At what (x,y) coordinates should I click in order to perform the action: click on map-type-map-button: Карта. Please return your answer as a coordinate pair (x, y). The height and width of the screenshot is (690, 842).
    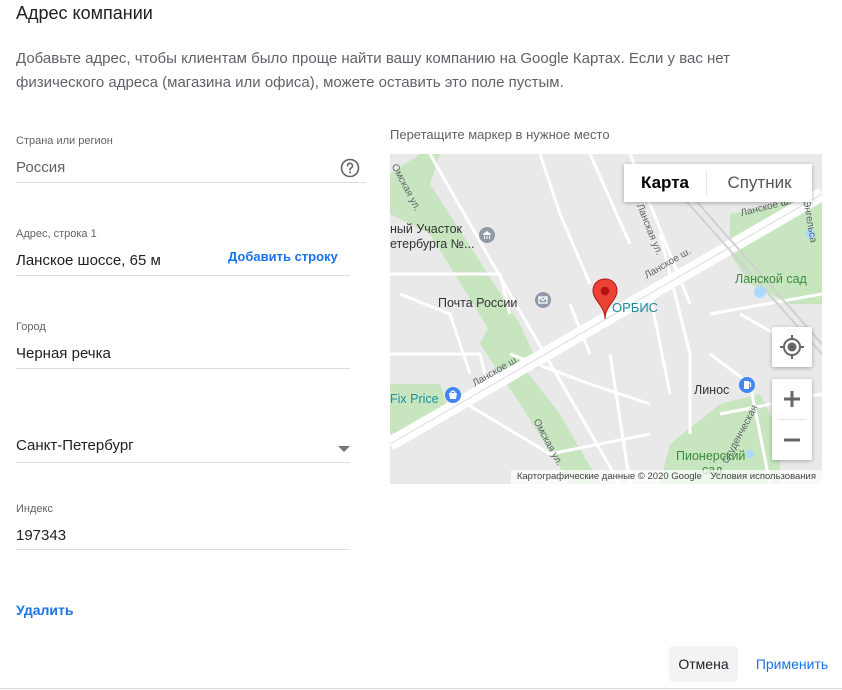
    Looking at the image, I should click on (665, 183).